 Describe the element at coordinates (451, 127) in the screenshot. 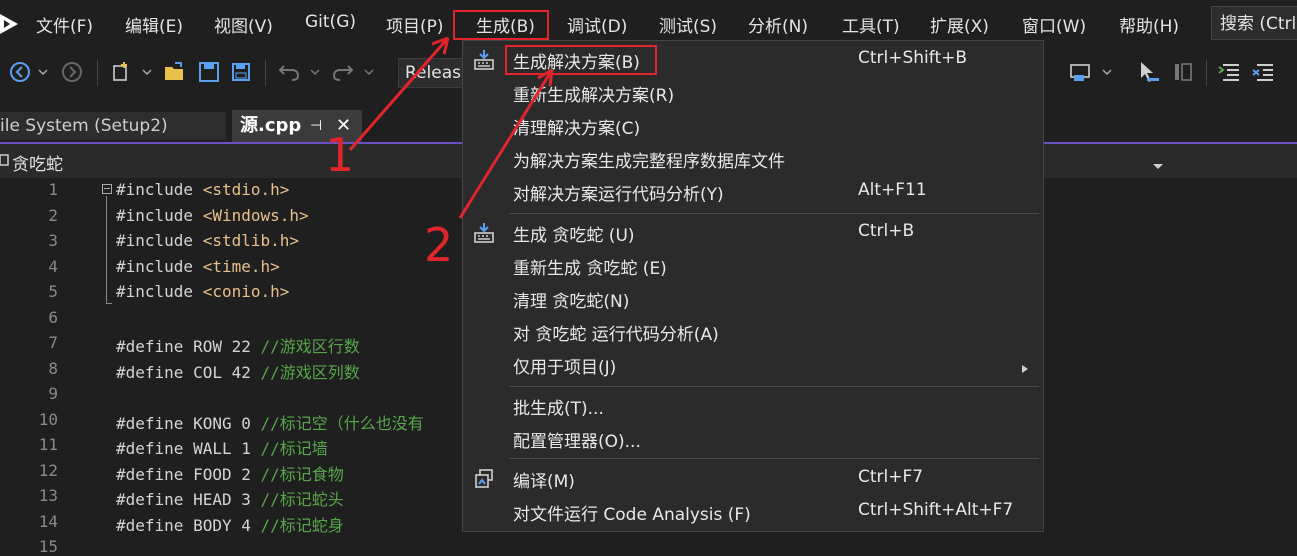

I see `annotation-arrows` at that location.